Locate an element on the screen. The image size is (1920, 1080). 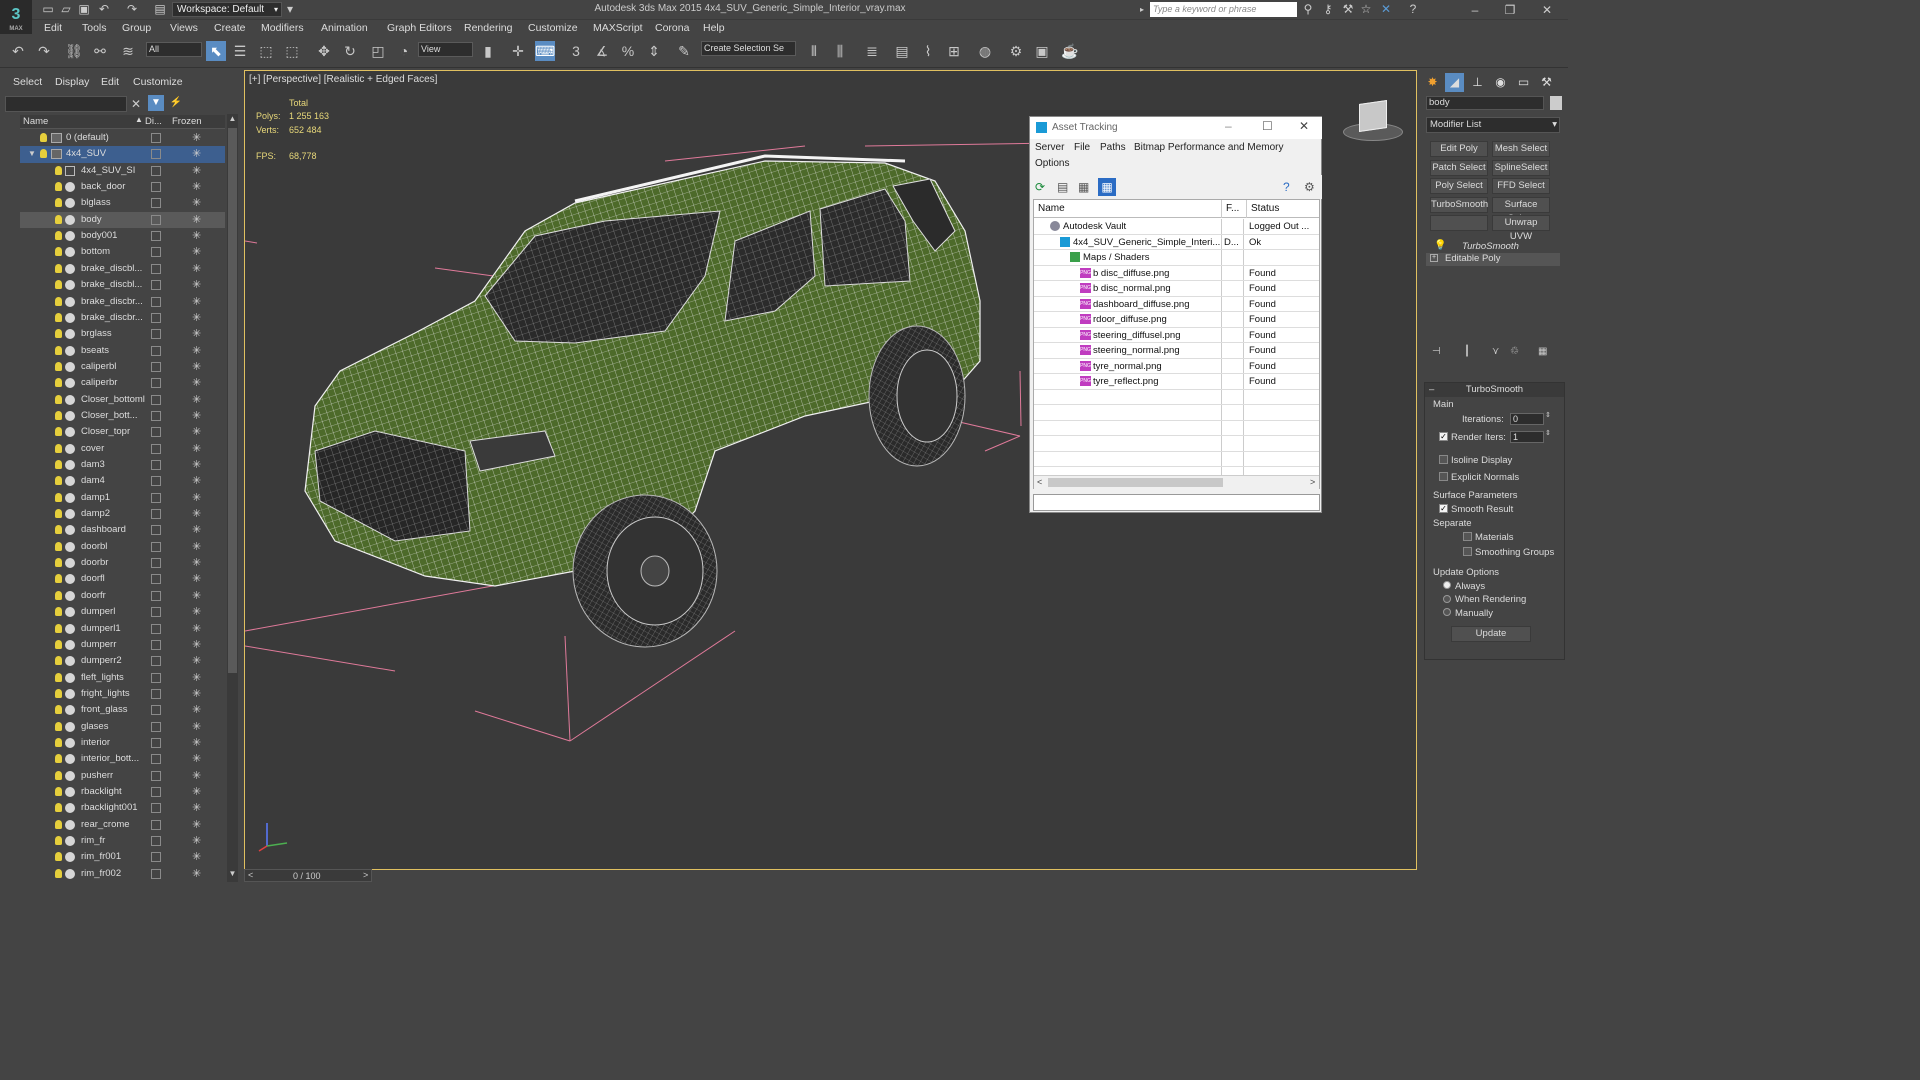
link-icon: ⛓ is located at coordinates (74, 51).